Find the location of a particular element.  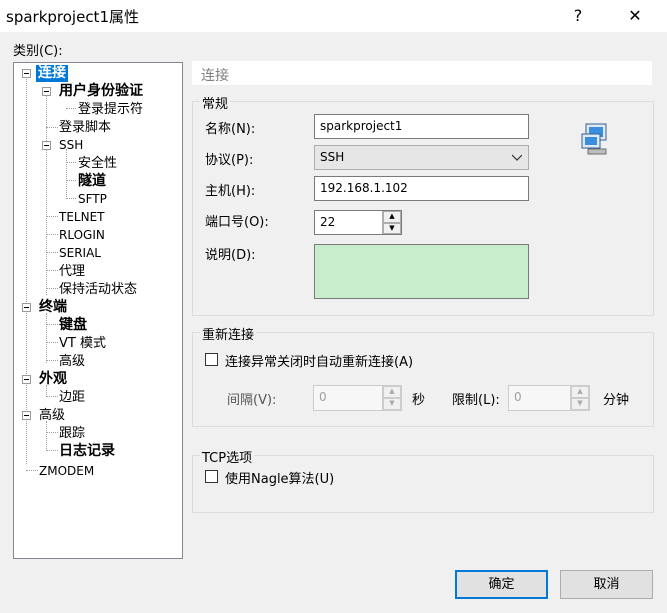

port-value: 22 is located at coordinates (328, 222).